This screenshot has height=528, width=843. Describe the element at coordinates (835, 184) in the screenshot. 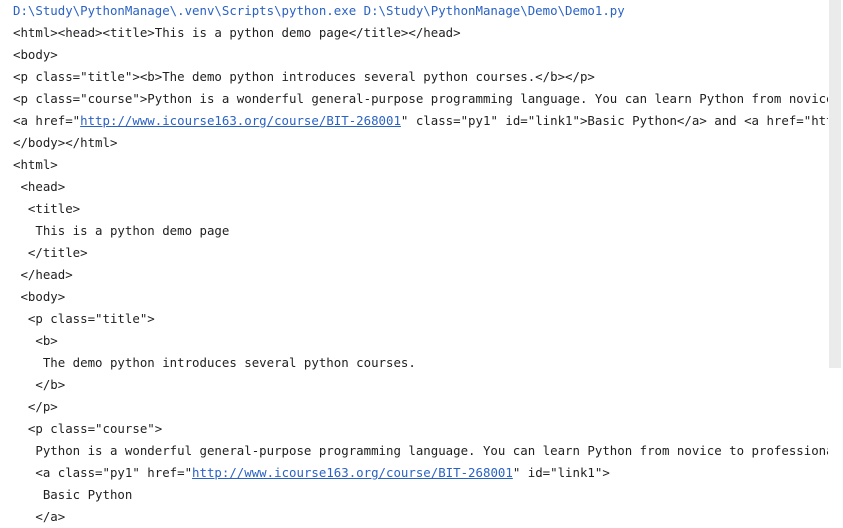

I see `scrollbar-thumb` at that location.